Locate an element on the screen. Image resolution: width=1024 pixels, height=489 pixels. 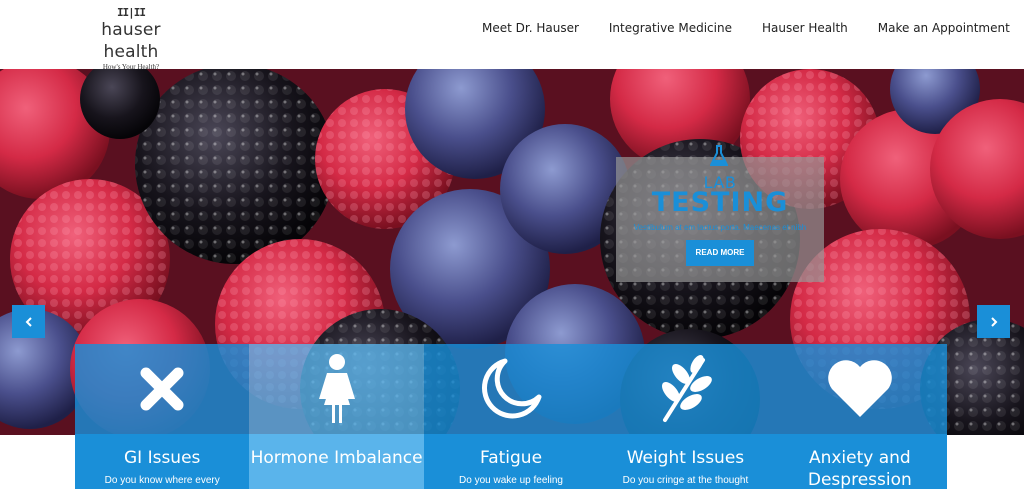
service-desc: Do you cringe at the thought is located at coordinates (685, 480).